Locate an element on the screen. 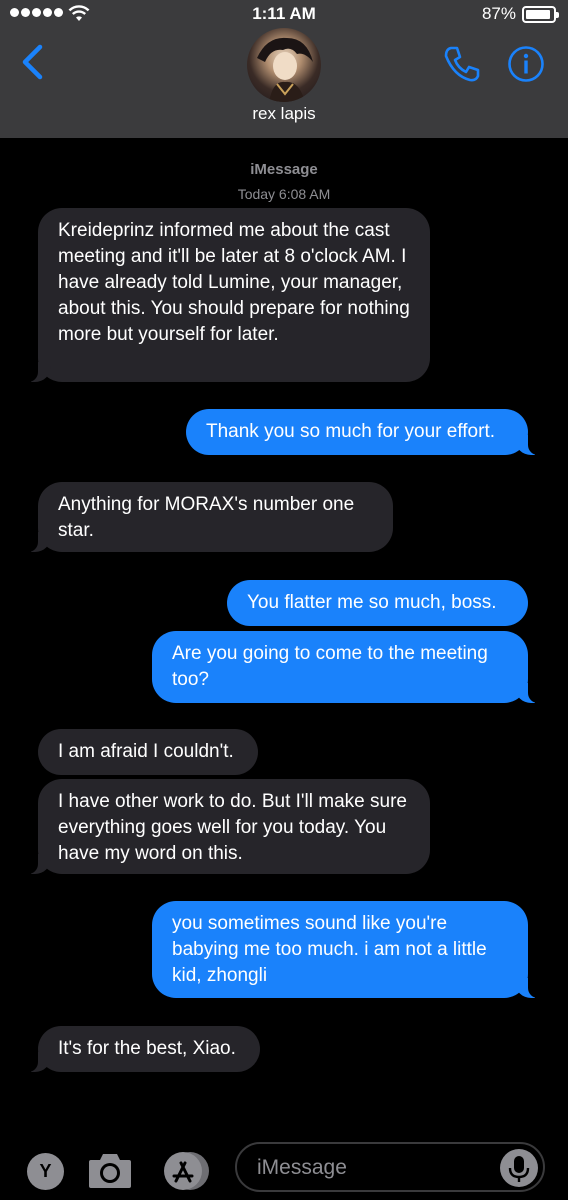  message-bubble-incoming: I am afraid I couldn't. is located at coordinates (148, 752).